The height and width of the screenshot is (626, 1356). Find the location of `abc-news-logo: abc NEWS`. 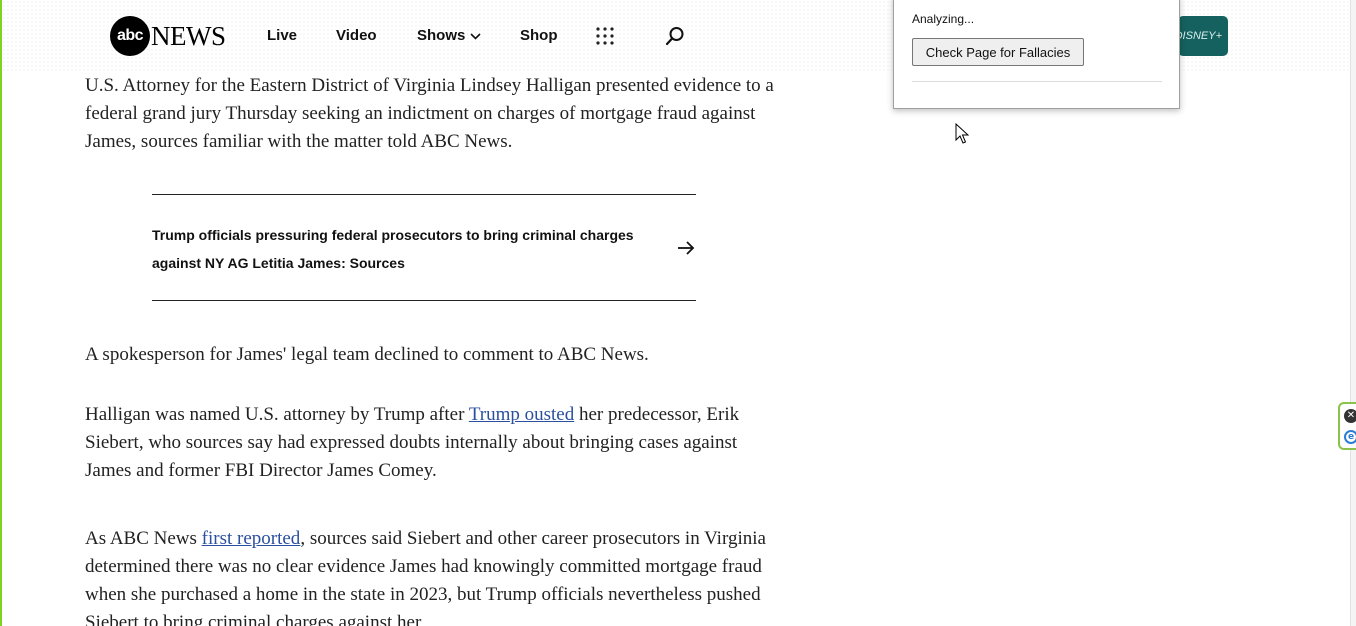

abc-news-logo: abc NEWS is located at coordinates (168, 36).